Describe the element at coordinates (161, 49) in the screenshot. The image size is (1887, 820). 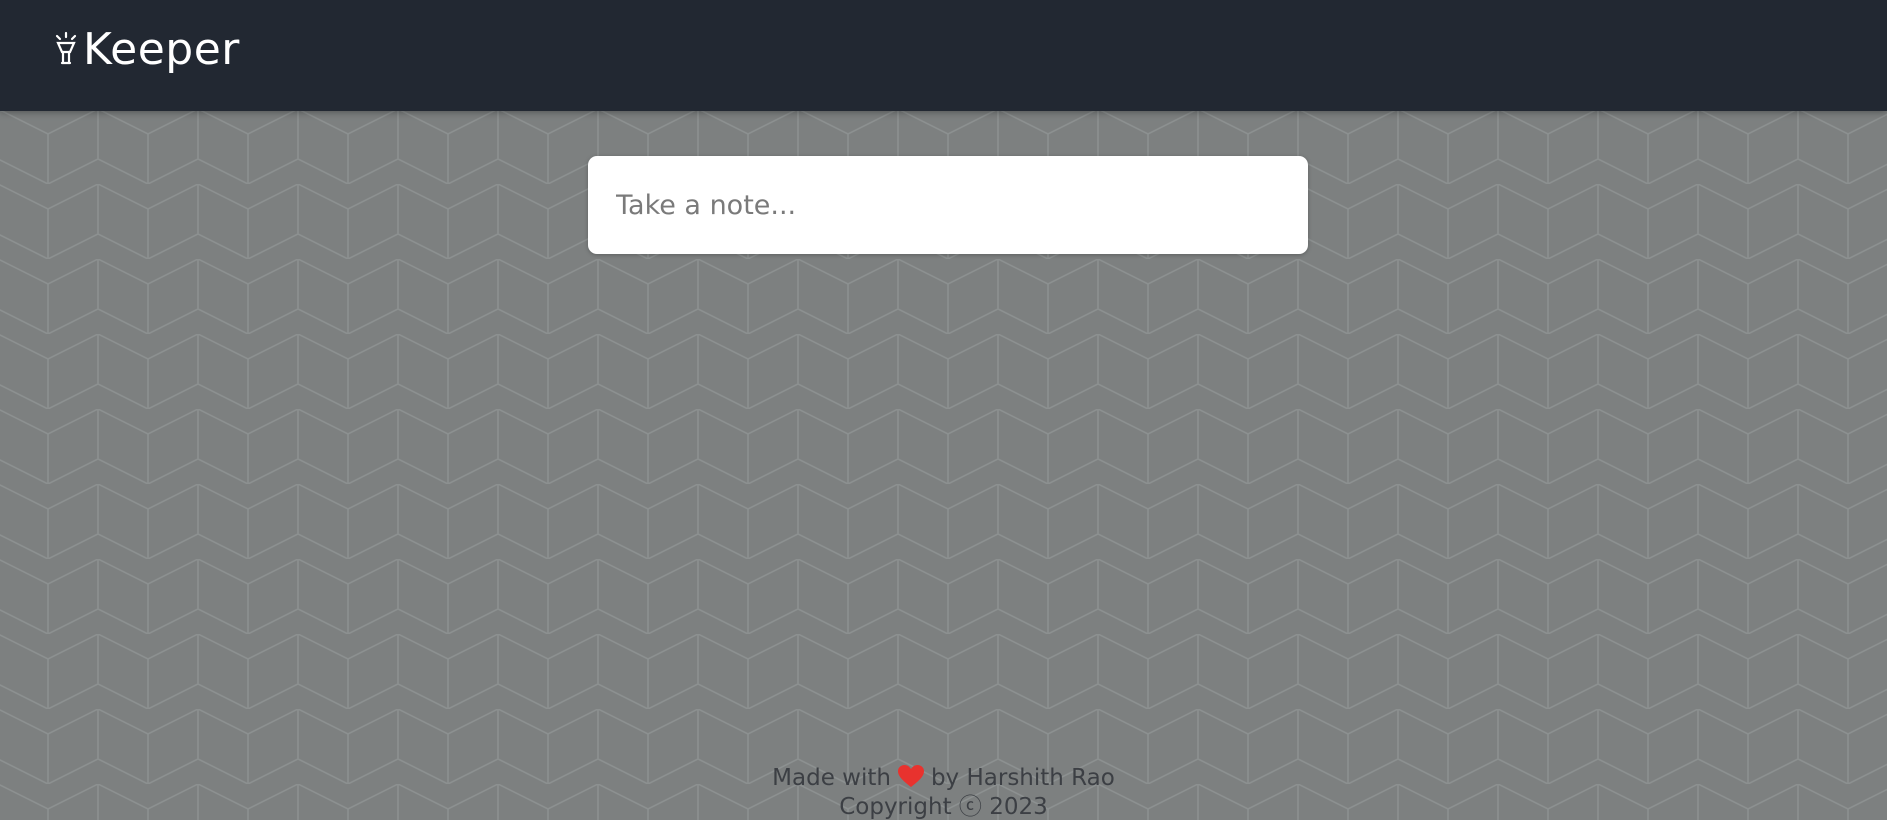
I see `app-title: Keeper` at that location.